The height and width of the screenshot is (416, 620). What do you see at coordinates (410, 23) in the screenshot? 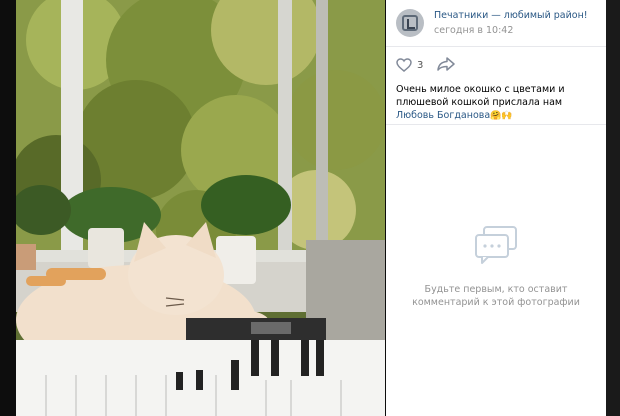
I see `group-avatar` at bounding box center [410, 23].